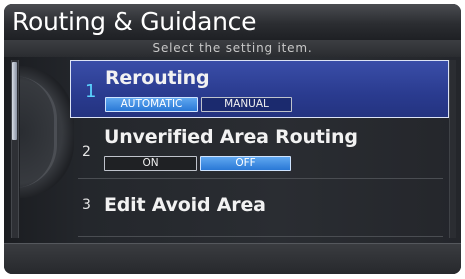 This screenshot has height=279, width=465. What do you see at coordinates (150, 163) in the screenshot?
I see `option-on: ON` at bounding box center [150, 163].